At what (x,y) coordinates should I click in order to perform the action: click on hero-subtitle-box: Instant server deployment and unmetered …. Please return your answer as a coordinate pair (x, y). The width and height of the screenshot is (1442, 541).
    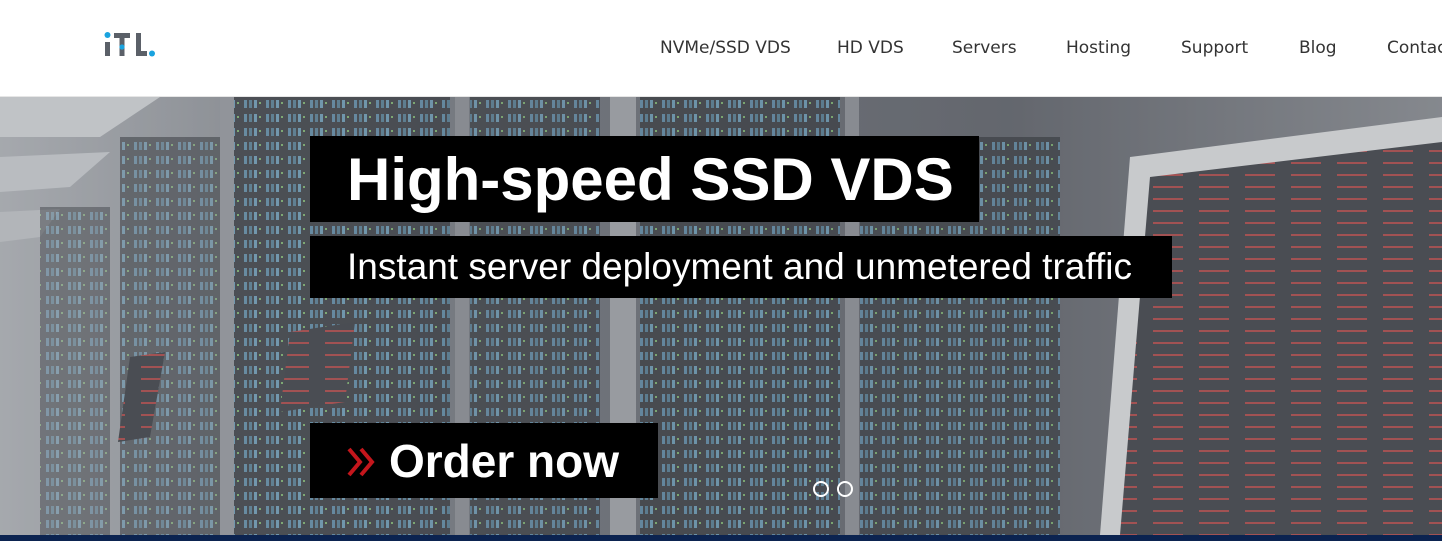
    Looking at the image, I should click on (741, 267).